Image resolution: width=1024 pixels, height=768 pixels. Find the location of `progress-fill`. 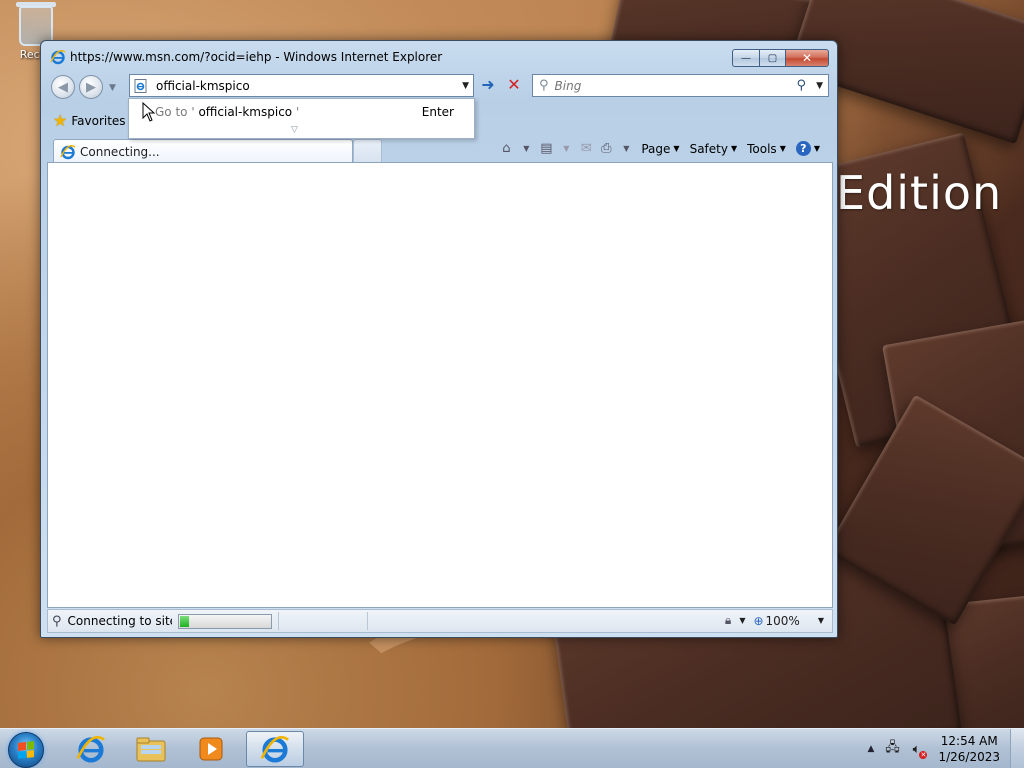

progress-fill is located at coordinates (184, 621).